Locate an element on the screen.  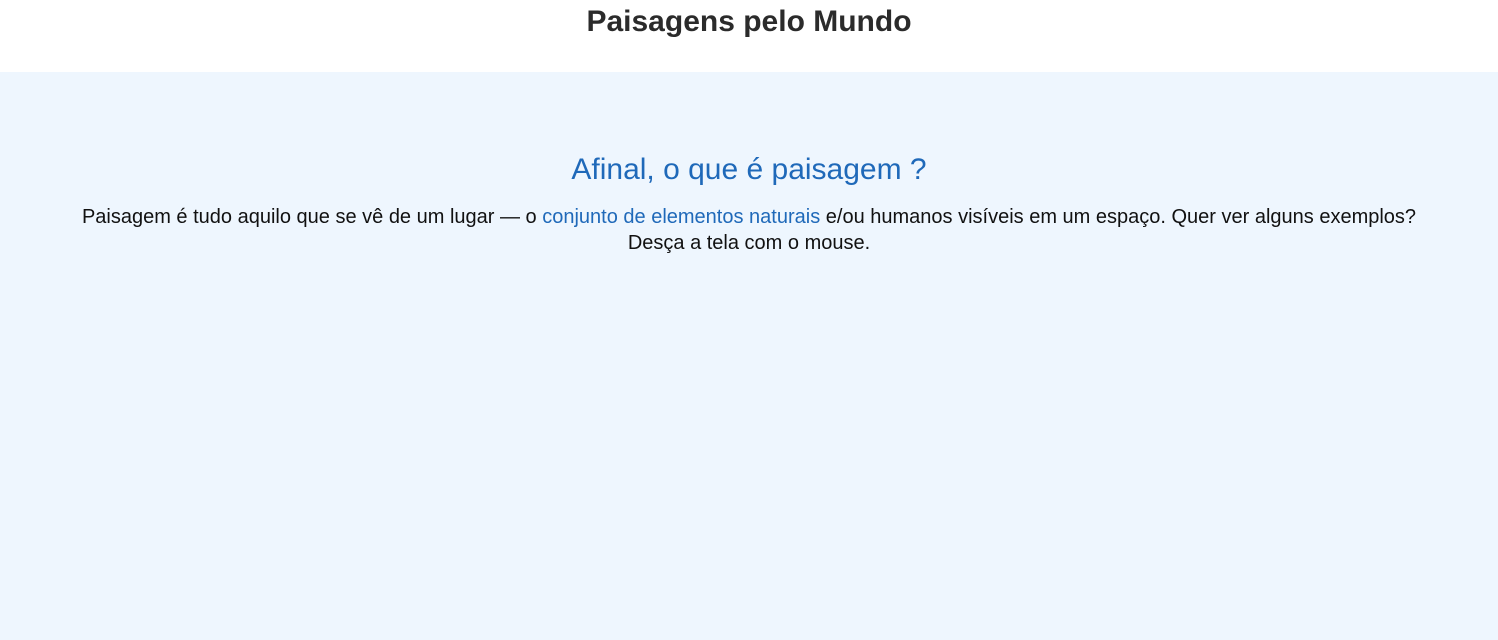
page-title: Paisagens pelo Mundo is located at coordinates (749, 21).